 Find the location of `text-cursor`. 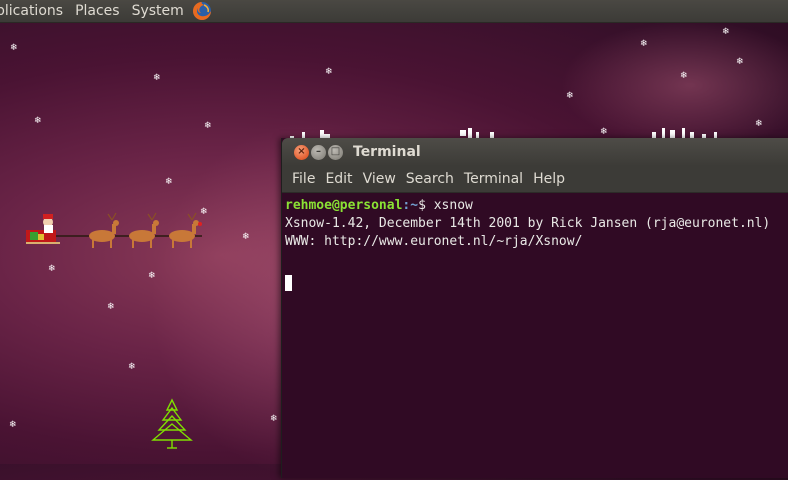

text-cursor is located at coordinates (288, 283).